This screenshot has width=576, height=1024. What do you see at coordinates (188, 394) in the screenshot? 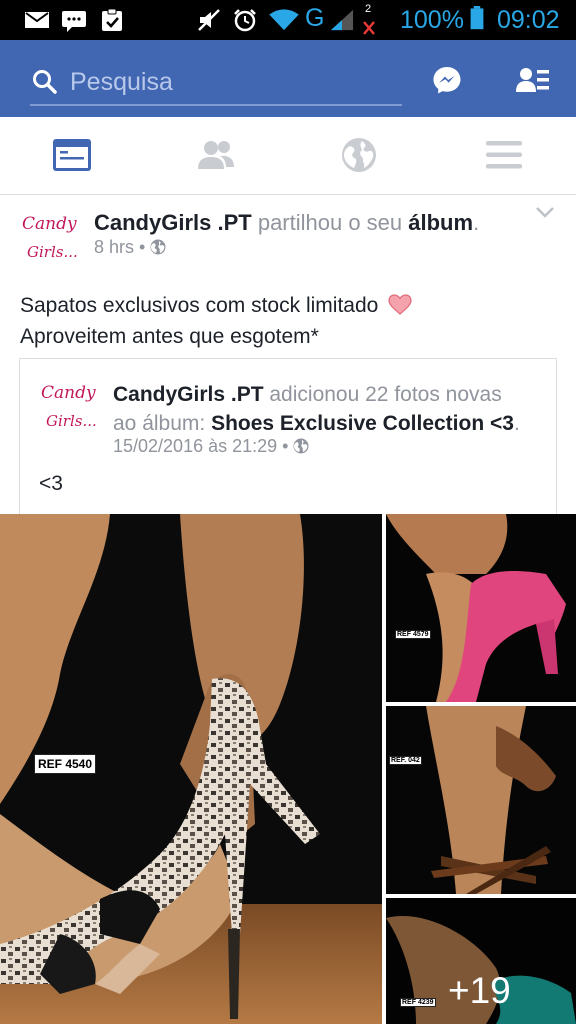
I see `shared-author-name: CandyGirls .PT` at bounding box center [188, 394].